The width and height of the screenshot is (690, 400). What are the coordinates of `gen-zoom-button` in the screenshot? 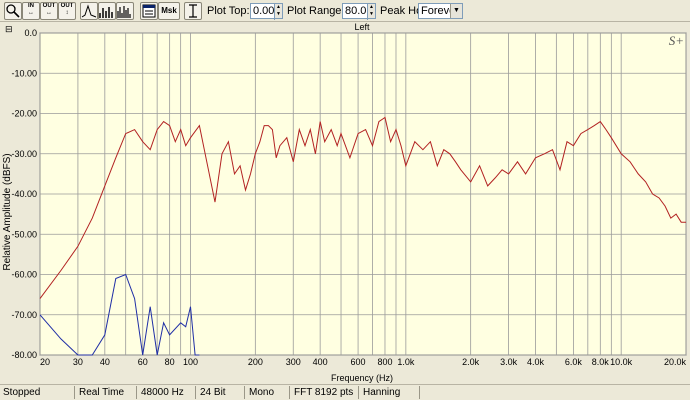 It's located at (13, 11).